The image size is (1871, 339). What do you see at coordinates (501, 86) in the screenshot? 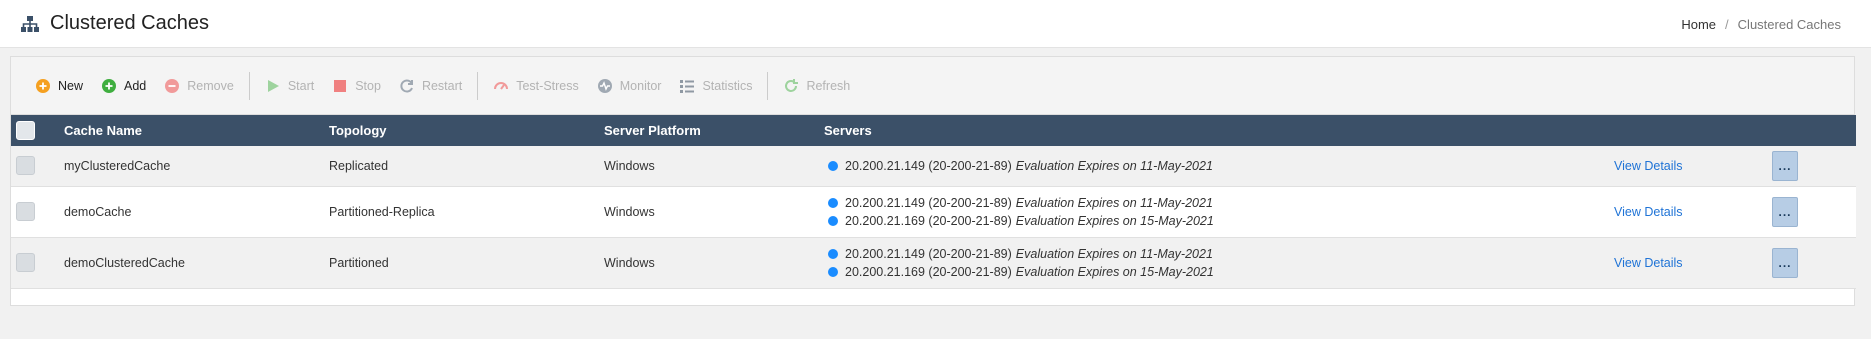
I see `gauge-icon` at bounding box center [501, 86].